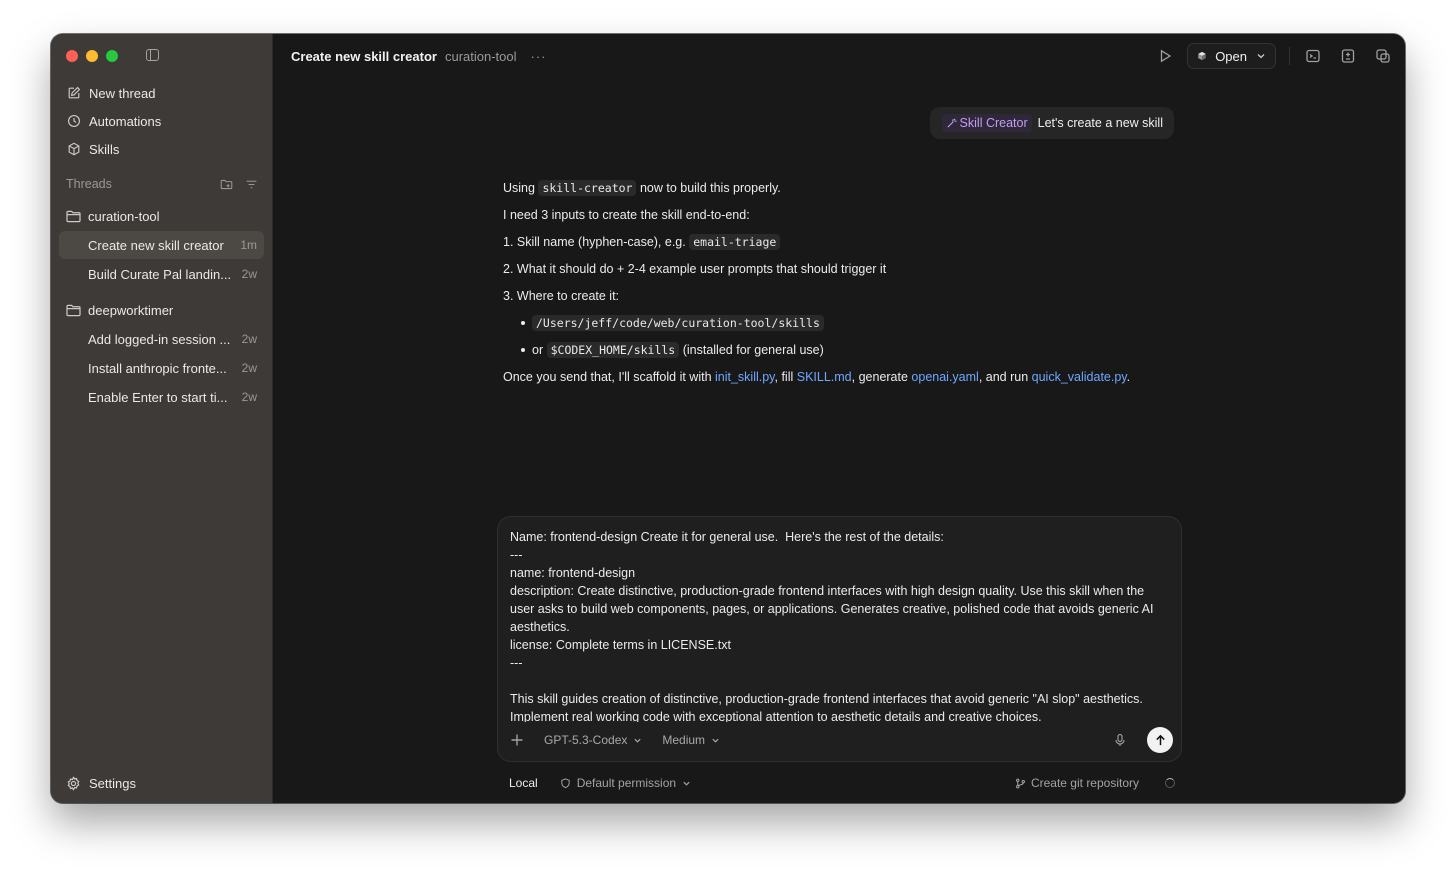 Image resolution: width=1456 pixels, height=872 pixels. Describe the element at coordinates (1100, 123) in the screenshot. I see `user-message-text: Let's create a new skill` at that location.